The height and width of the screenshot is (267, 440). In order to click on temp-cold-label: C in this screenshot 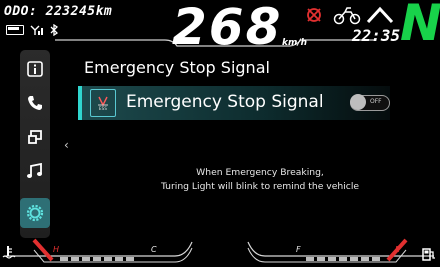, I will do `click(154, 249)`.